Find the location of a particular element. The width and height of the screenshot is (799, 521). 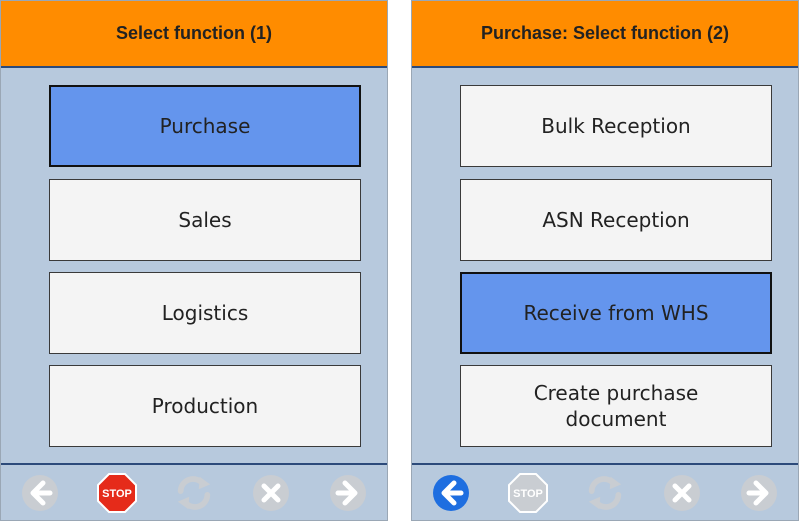

menu-item-label: Purchase is located at coordinates (205, 126).